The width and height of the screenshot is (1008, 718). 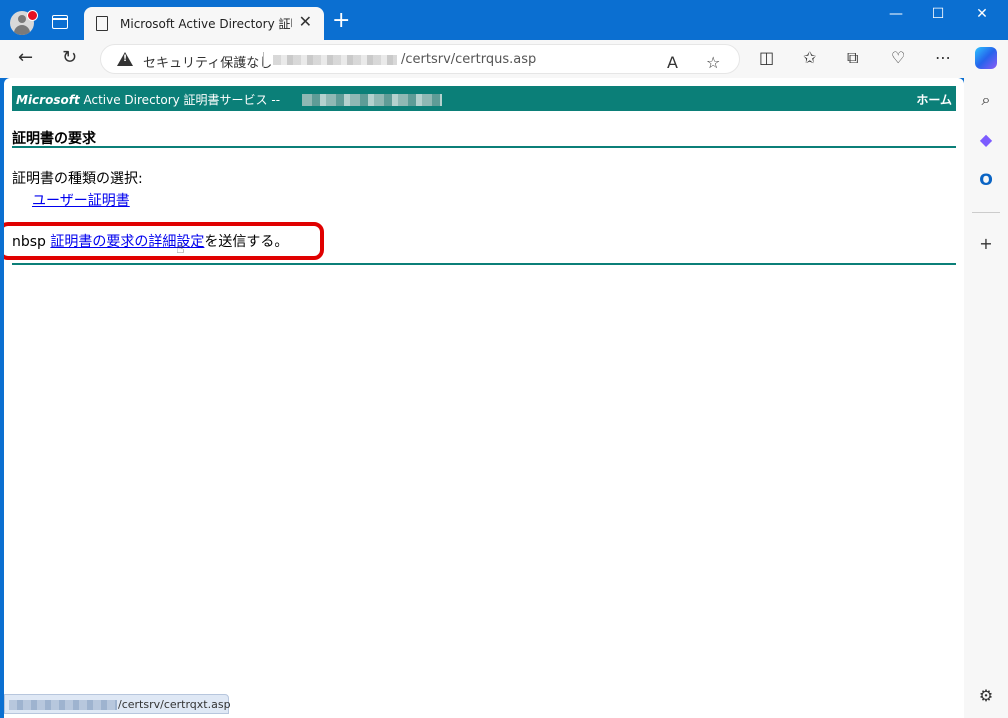 I want to click on new-tab-button: +, so click(x=341, y=21).